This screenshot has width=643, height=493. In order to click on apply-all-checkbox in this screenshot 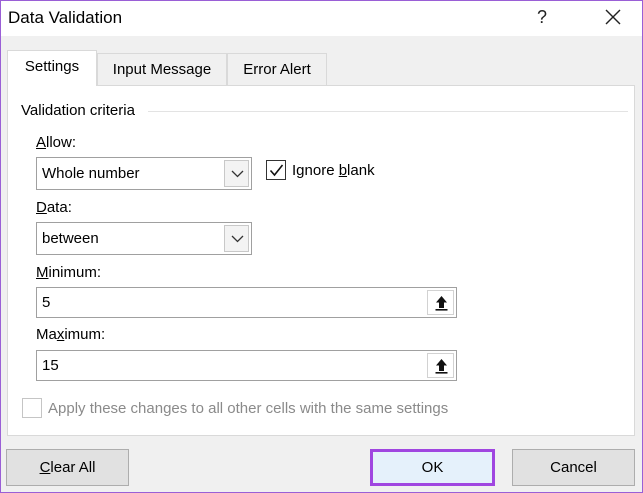, I will do `click(32, 408)`.